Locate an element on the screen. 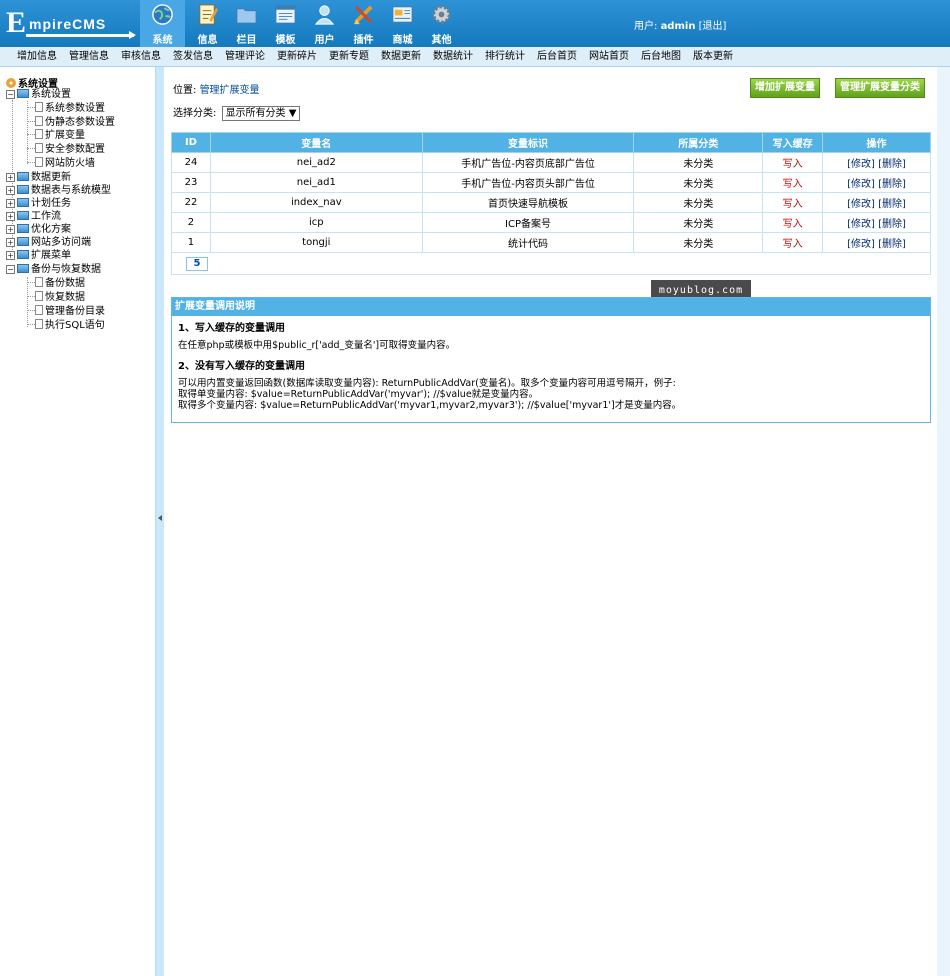  collapse-arrow-icon is located at coordinates (160, 518).